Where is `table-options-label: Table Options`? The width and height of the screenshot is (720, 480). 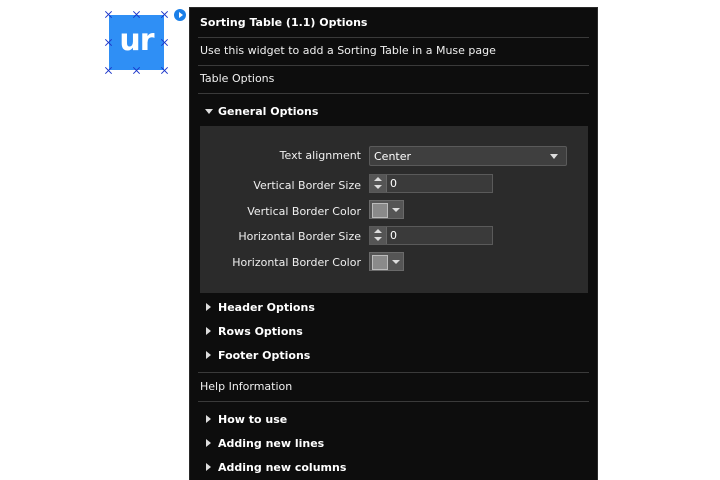 table-options-label: Table Options is located at coordinates (237, 78).